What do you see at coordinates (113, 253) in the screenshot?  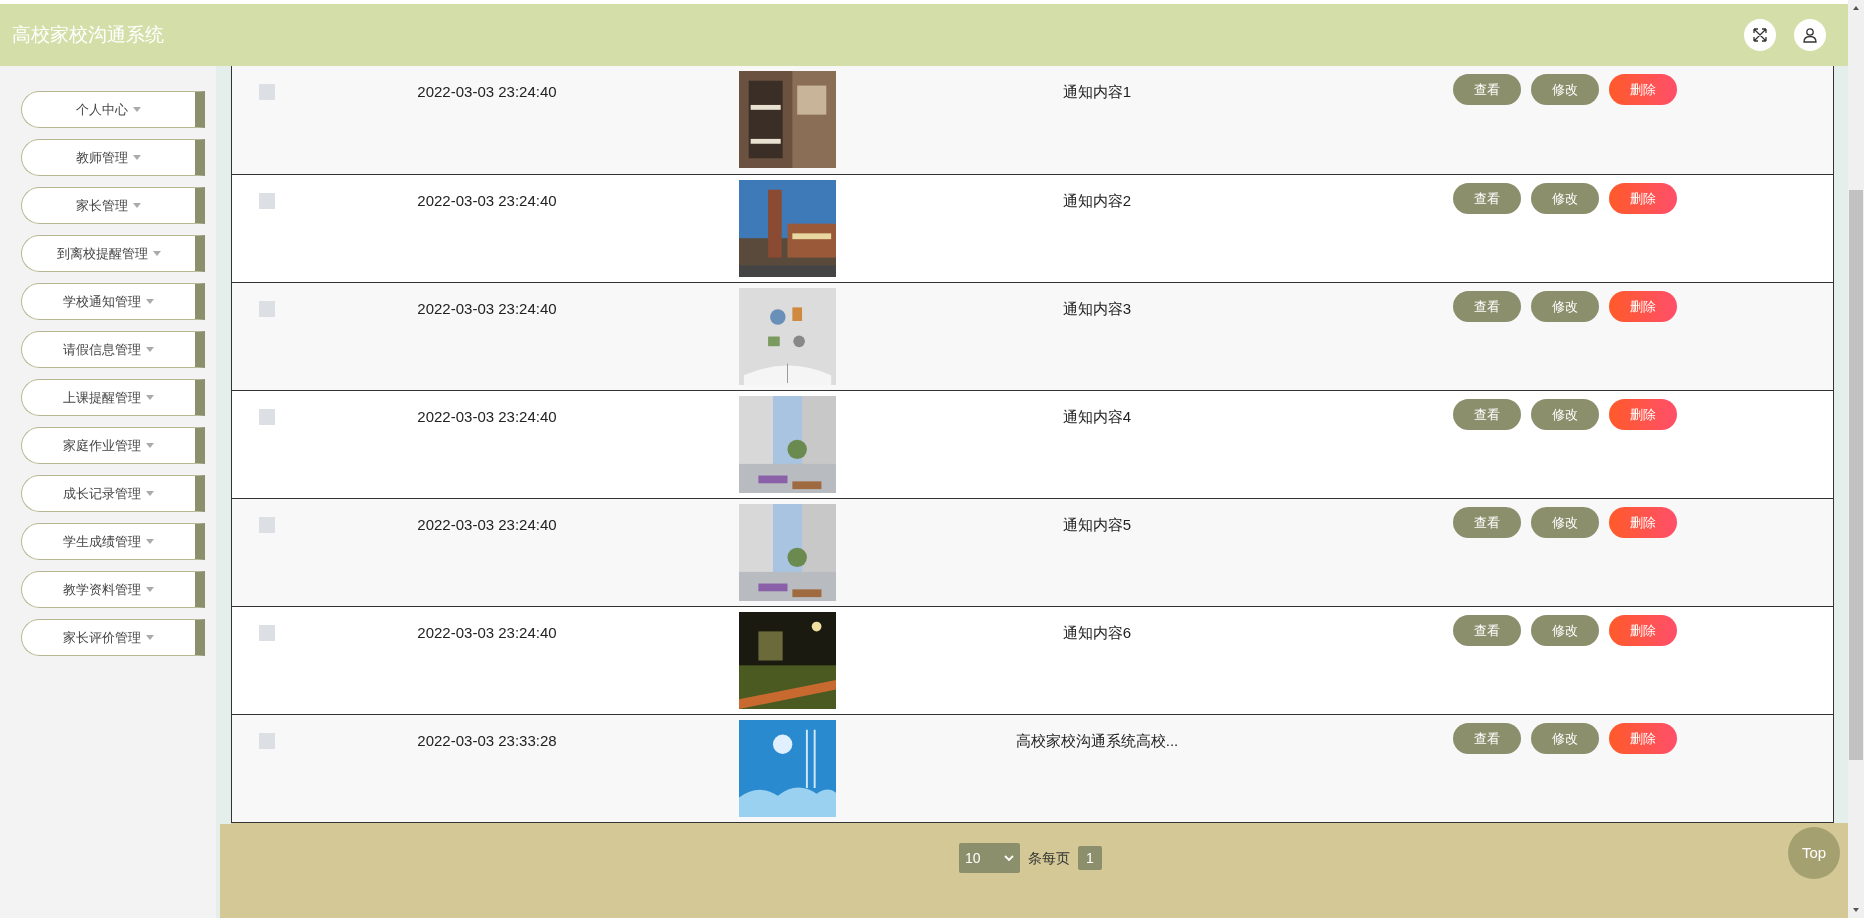 I see `sidebar-menu-item: 到离校提醒管理` at bounding box center [113, 253].